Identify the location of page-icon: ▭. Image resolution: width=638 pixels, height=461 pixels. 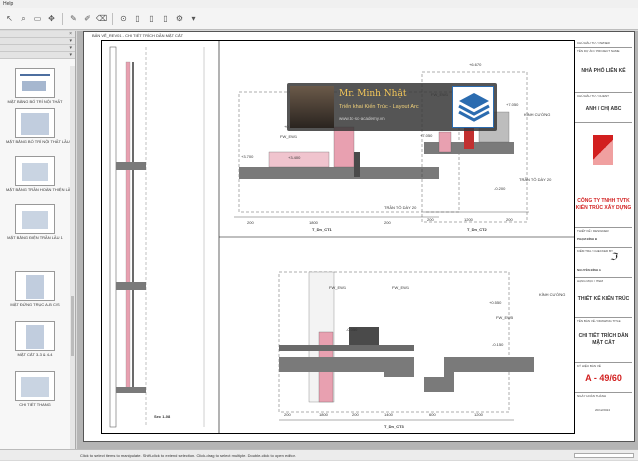
(37, 18).